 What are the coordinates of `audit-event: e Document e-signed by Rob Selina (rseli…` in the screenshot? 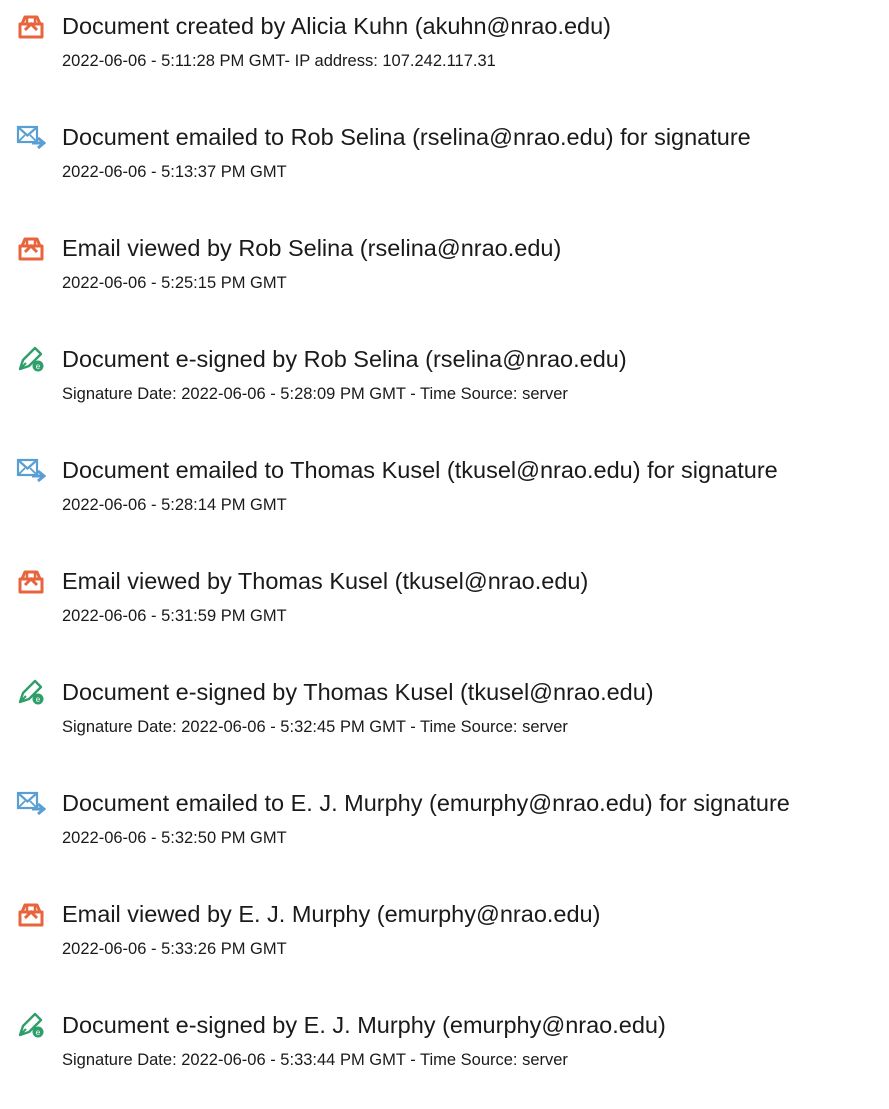 It's located at (444, 379).